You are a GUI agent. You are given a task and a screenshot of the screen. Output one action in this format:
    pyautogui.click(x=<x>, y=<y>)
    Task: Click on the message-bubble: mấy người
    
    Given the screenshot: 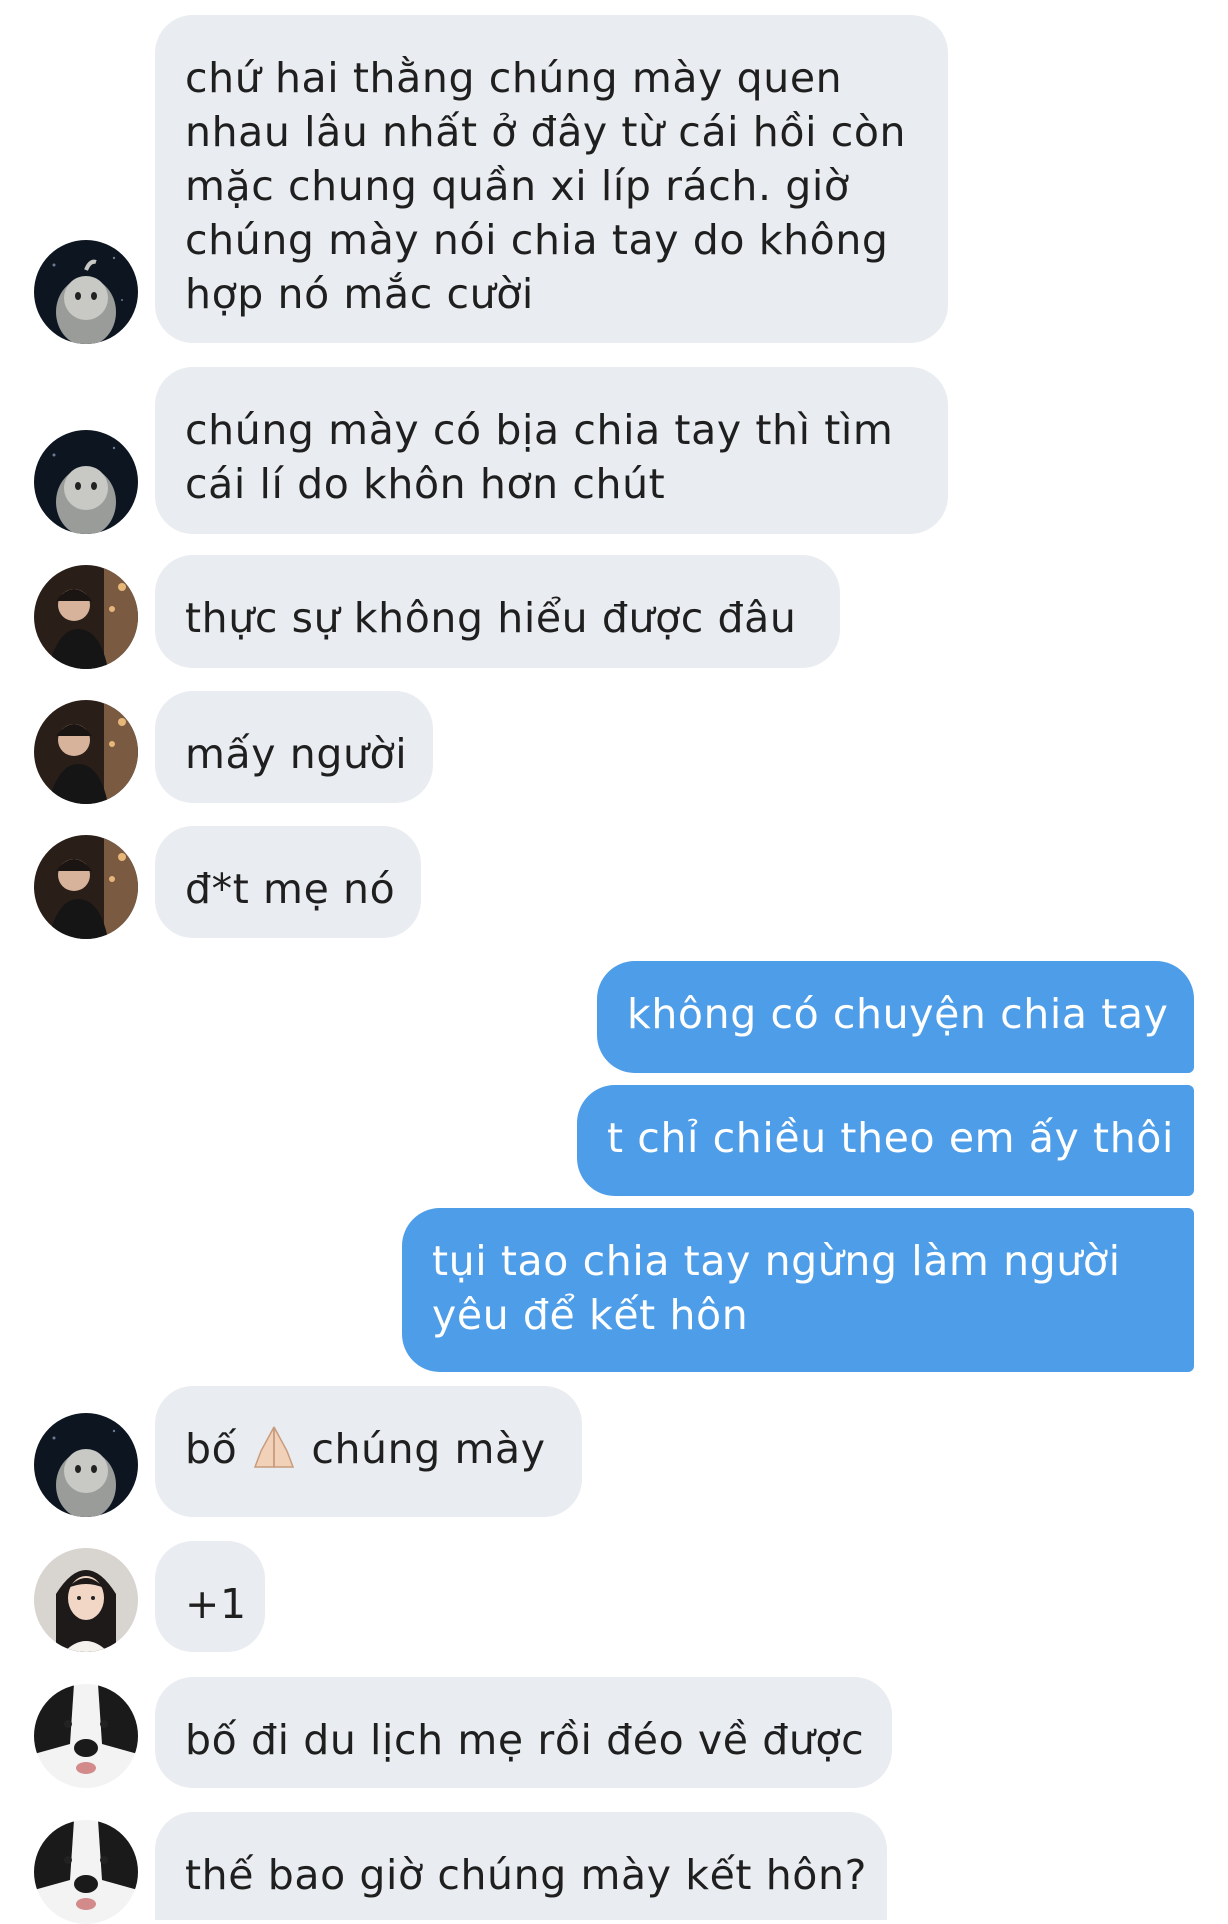 What is the action you would take?
    pyautogui.click(x=294, y=747)
    